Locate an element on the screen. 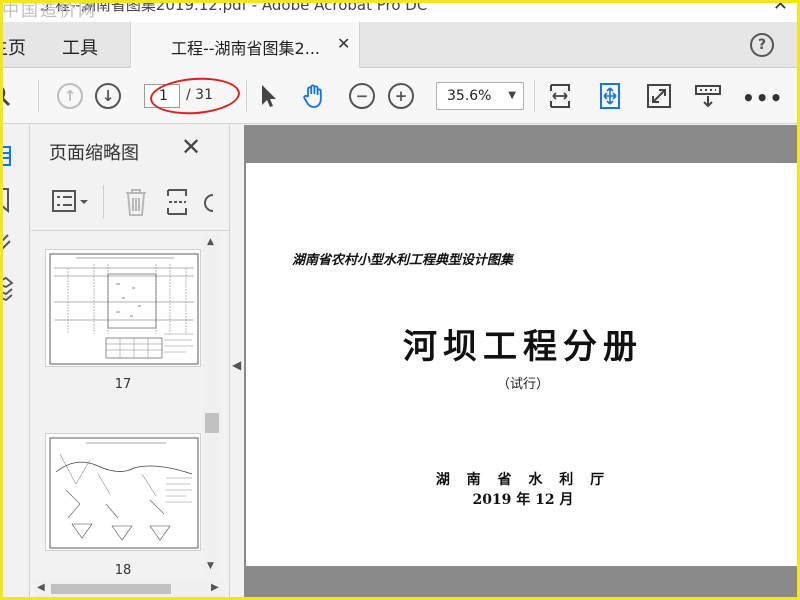  panel-title: 页面缩略图 is located at coordinates (94, 153).